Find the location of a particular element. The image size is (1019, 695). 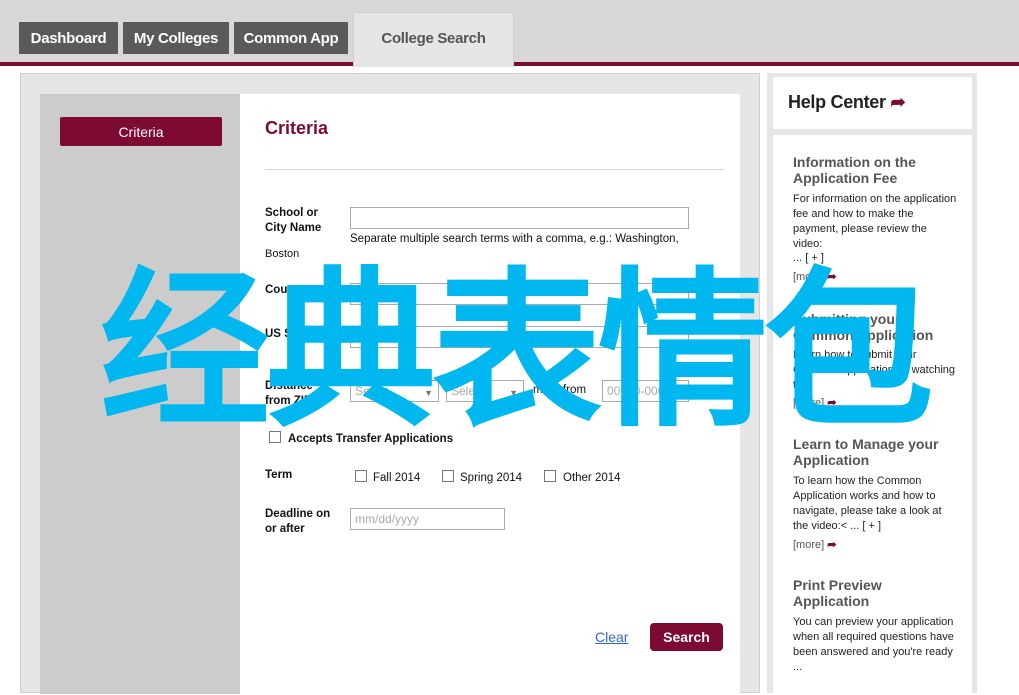

tab-common-app: Common App is located at coordinates (291, 38).